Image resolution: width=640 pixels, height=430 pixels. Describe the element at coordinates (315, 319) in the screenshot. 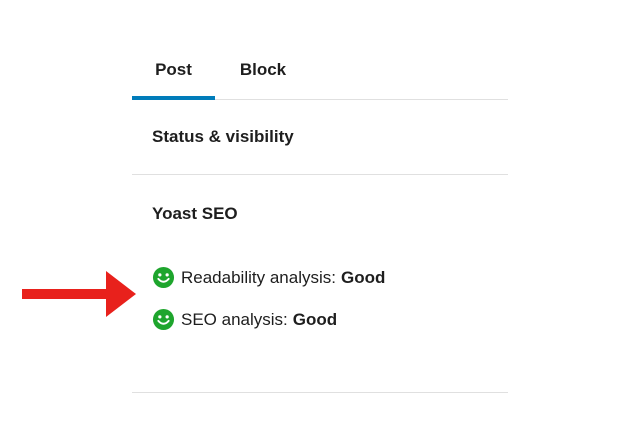

I see `seo-analysis-value: Good` at that location.